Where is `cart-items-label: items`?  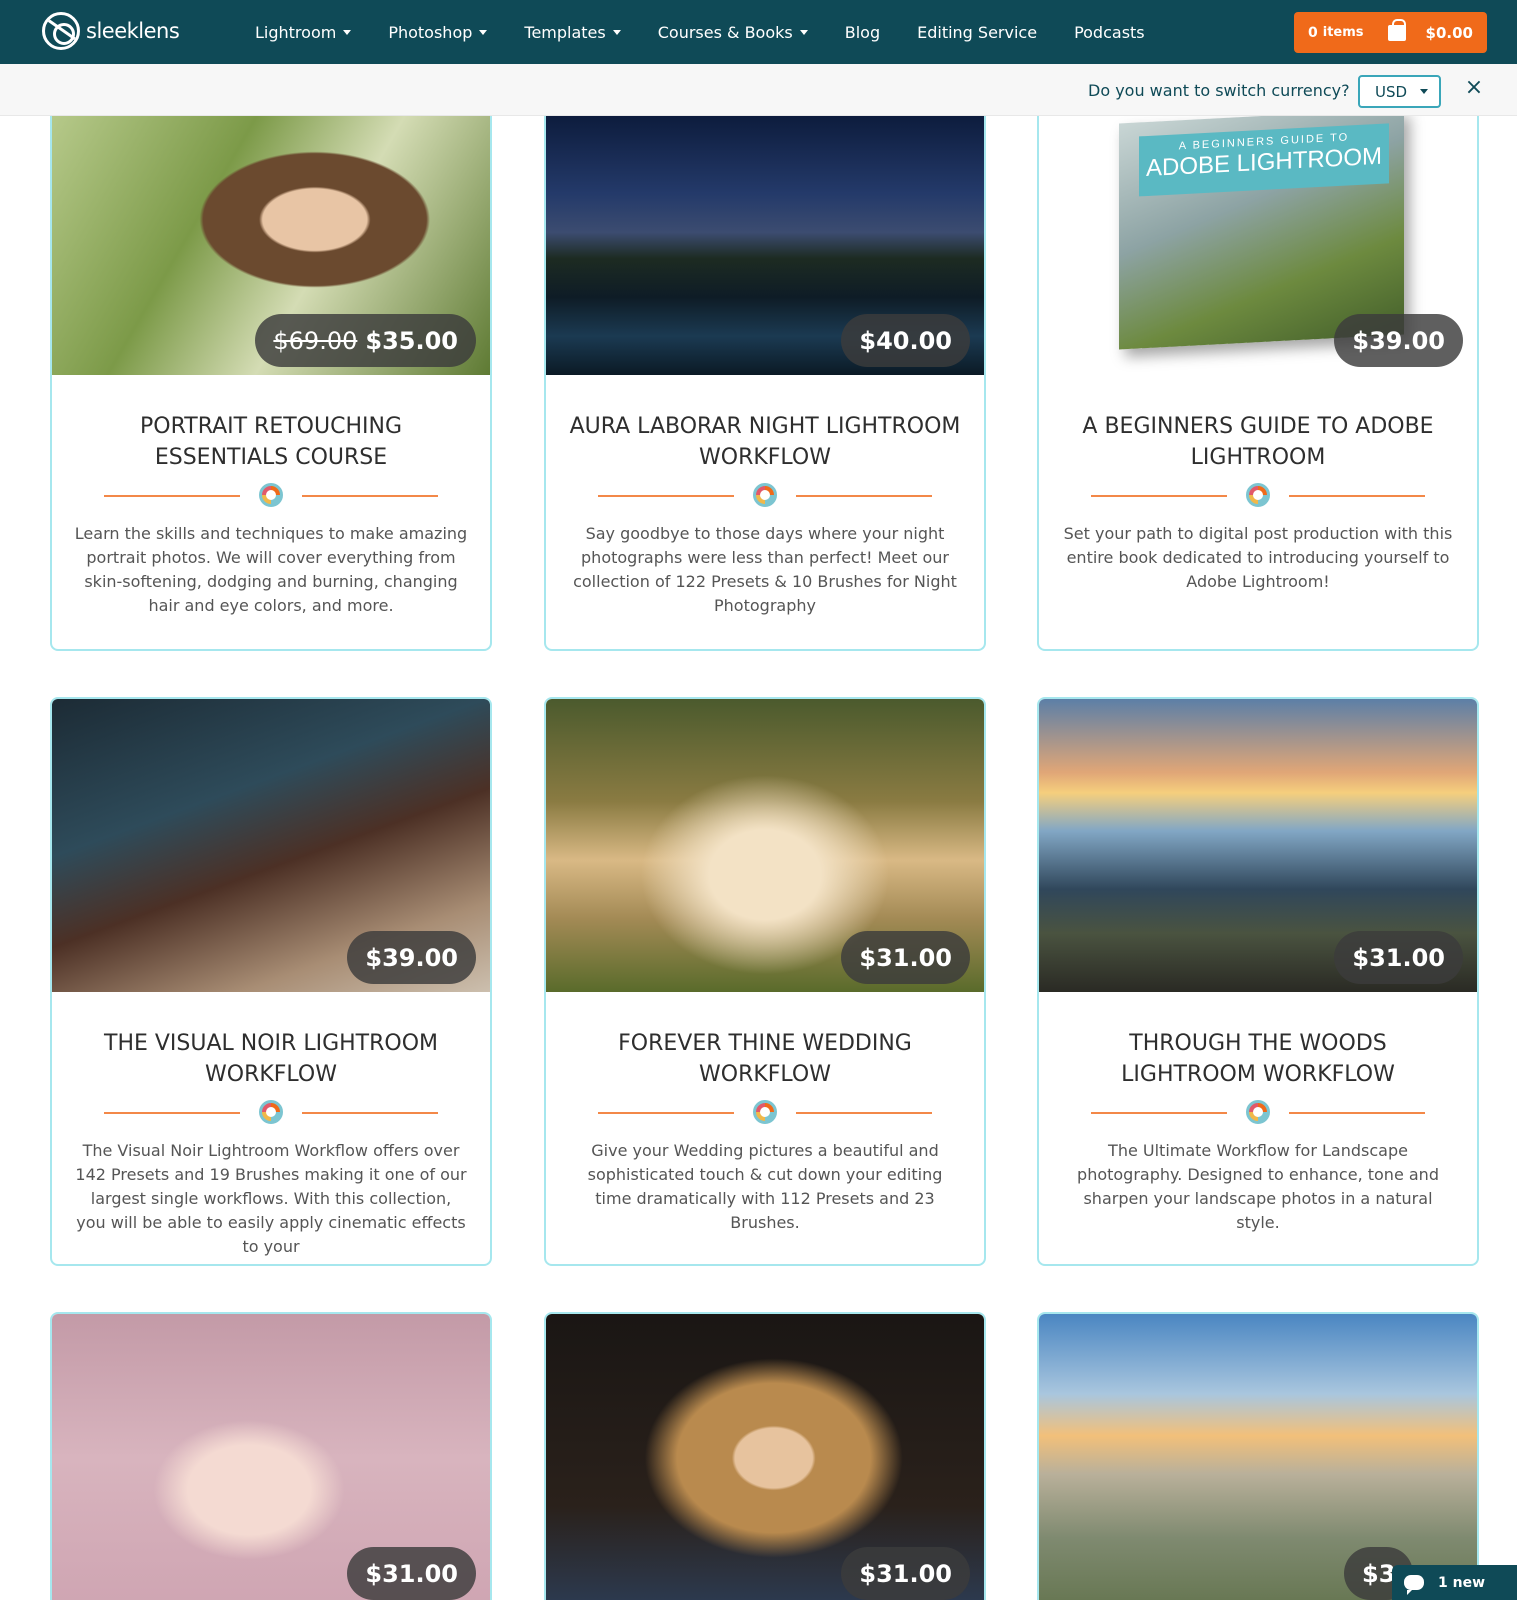 cart-items-label: items is located at coordinates (1343, 32).